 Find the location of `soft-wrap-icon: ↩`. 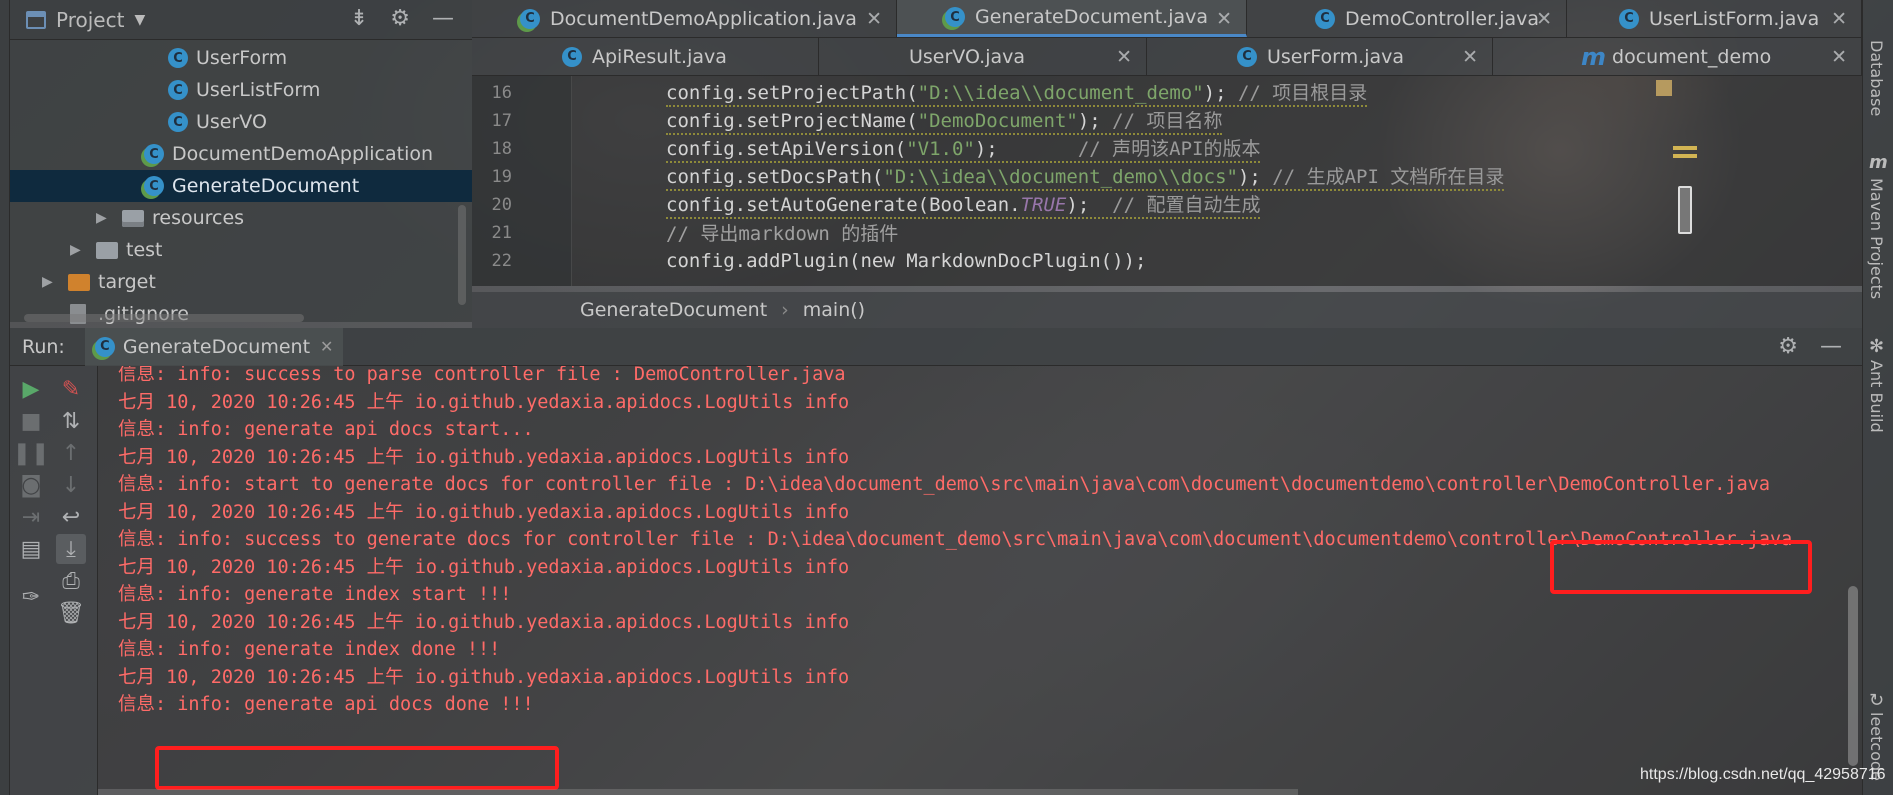

soft-wrap-icon: ↩ is located at coordinates (71, 517).